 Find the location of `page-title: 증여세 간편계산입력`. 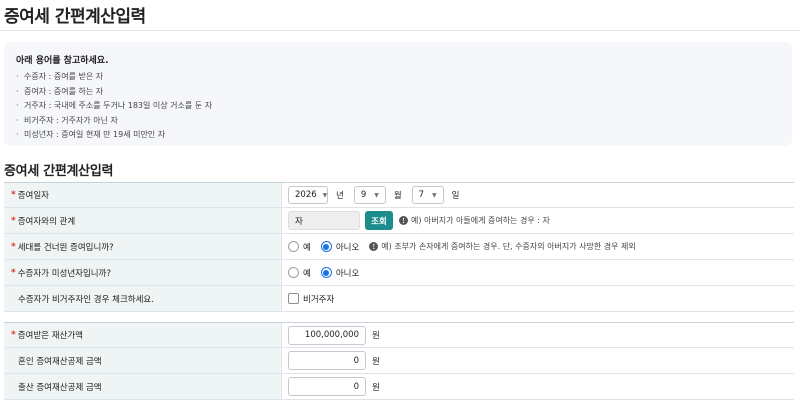

page-title: 증여세 간편계산입력 is located at coordinates (75, 17).